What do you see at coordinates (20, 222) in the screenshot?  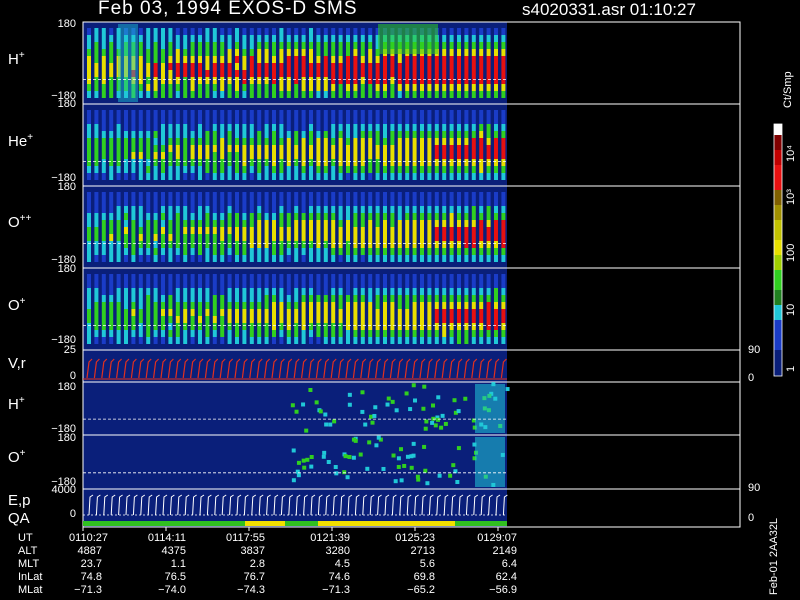 I see `panel-label-o-plusplus: O++` at bounding box center [20, 222].